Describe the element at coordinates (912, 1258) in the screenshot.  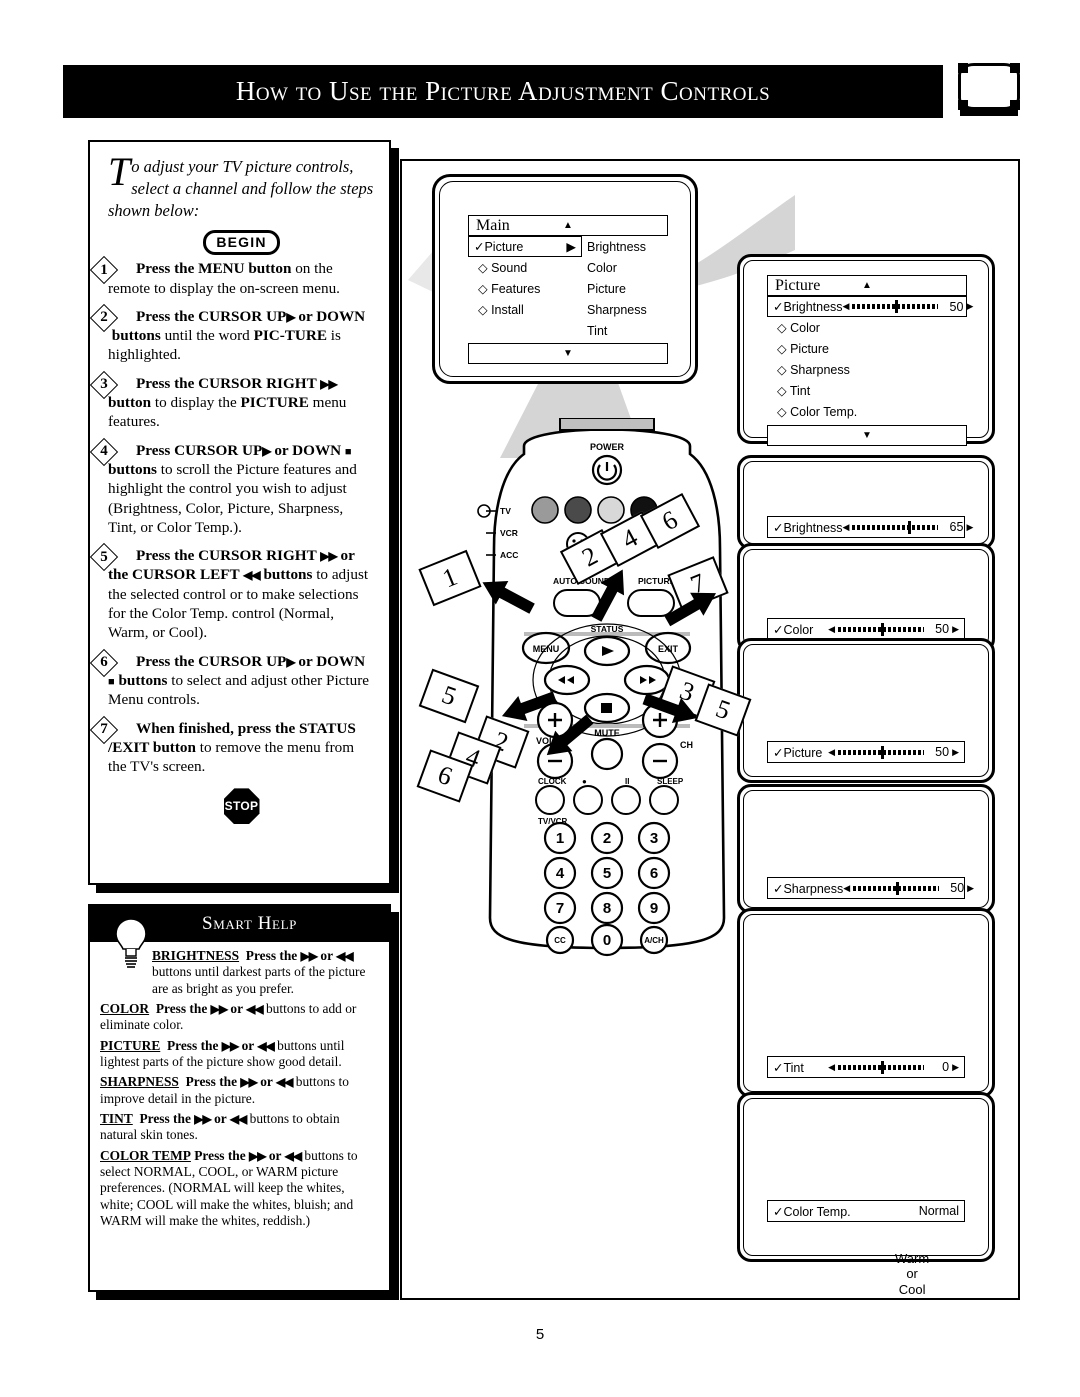
I see `color-temp-option-warm: Warm` at that location.